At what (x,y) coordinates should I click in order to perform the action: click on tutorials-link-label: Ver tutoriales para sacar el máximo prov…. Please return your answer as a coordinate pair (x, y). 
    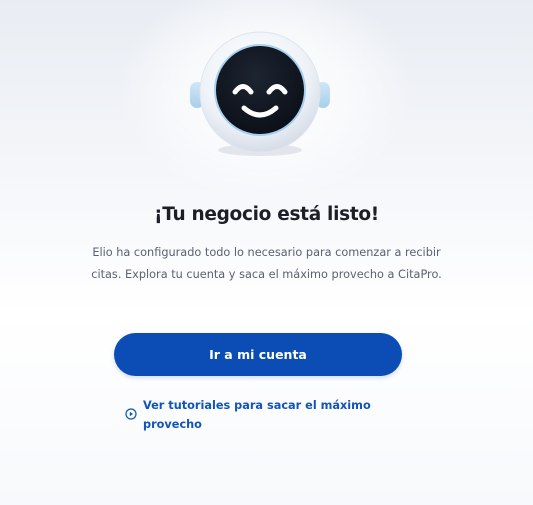
    Looking at the image, I should click on (257, 415).